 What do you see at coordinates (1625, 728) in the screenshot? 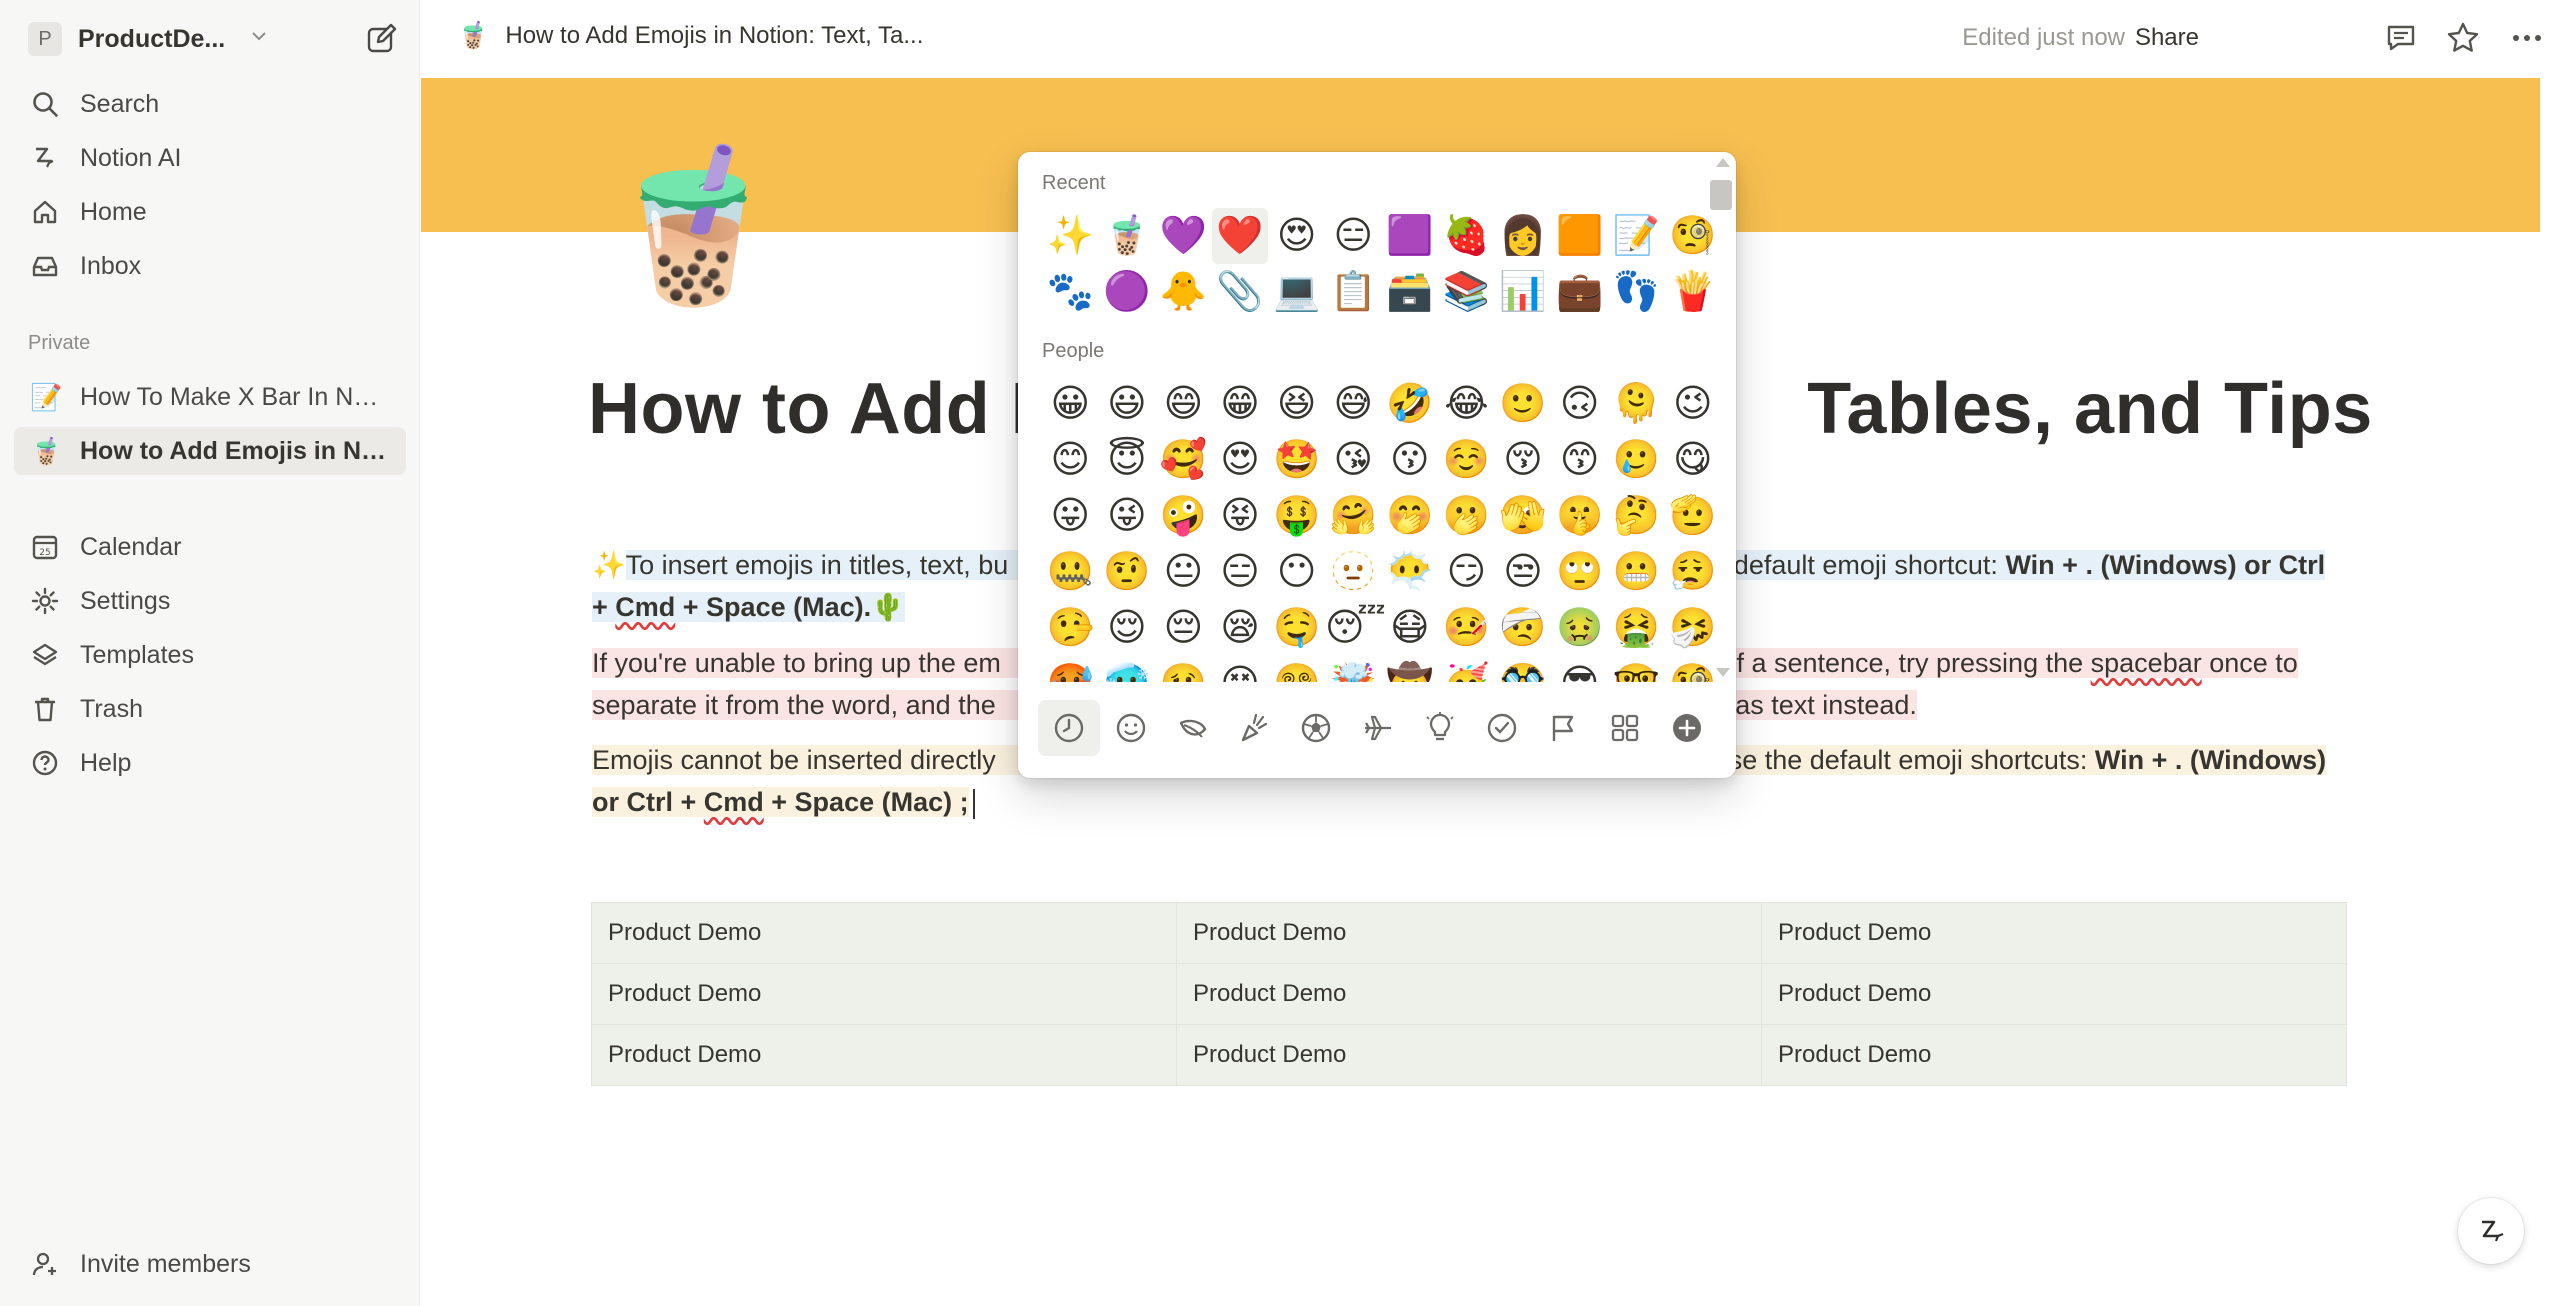
I see `tab-custom` at bounding box center [1625, 728].